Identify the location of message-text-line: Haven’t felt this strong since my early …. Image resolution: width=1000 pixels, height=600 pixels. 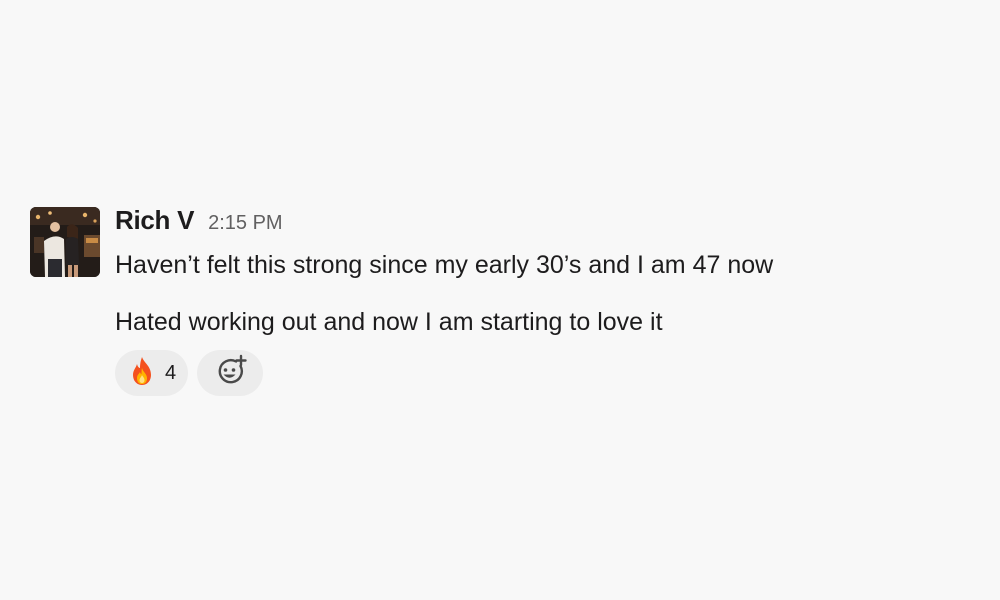
(444, 265).